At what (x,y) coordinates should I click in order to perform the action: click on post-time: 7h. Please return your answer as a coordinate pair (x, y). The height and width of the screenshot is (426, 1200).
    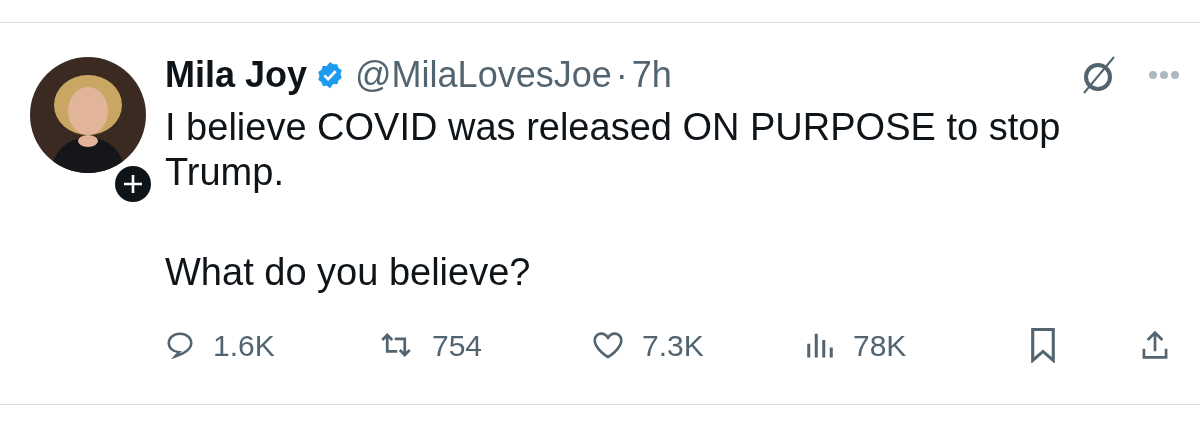
    Looking at the image, I should click on (651, 75).